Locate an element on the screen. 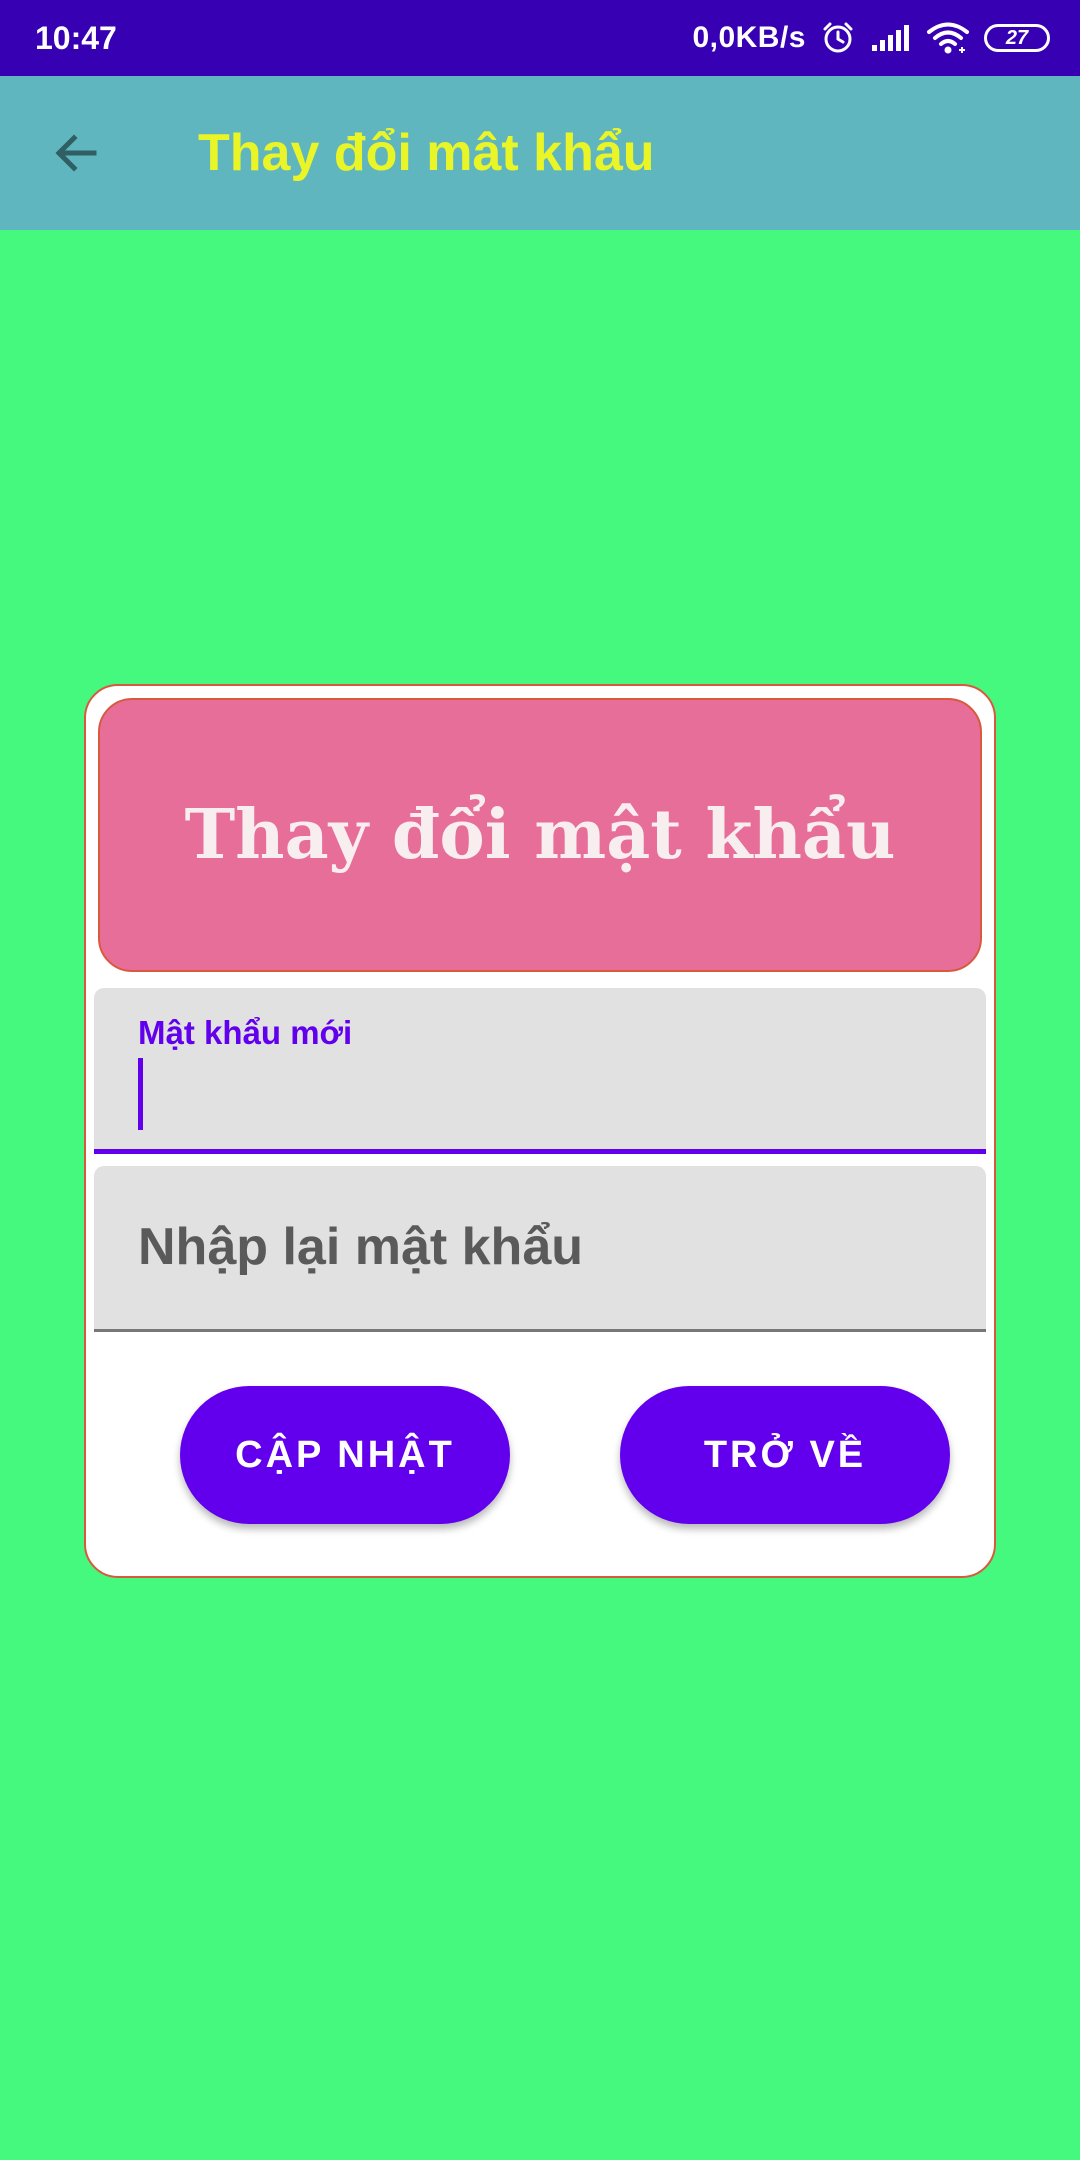  app-bar: Thay đổi mât khẩu is located at coordinates (540, 153).